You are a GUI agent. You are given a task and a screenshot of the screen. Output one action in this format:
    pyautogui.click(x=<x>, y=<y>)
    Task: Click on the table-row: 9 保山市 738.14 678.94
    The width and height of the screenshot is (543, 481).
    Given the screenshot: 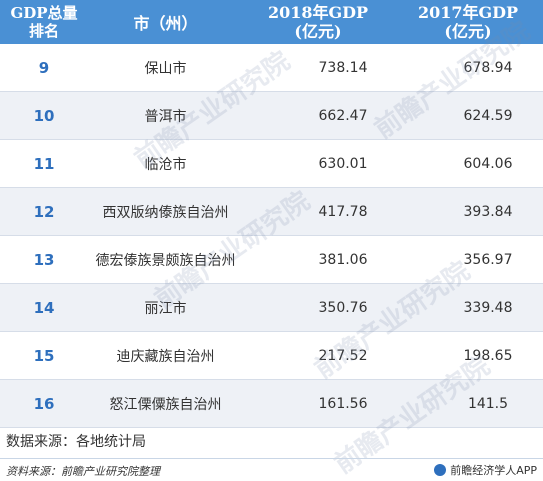 What is the action you would take?
    pyautogui.click(x=271, y=68)
    